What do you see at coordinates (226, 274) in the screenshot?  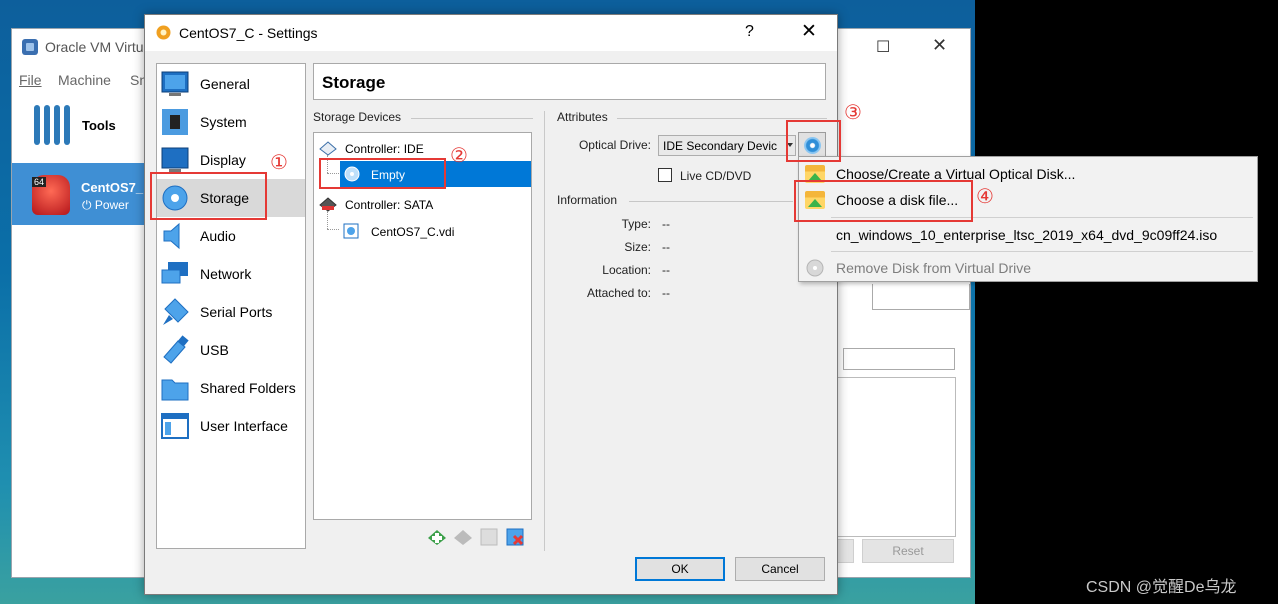 I see `sidebar-item-label: Network` at bounding box center [226, 274].